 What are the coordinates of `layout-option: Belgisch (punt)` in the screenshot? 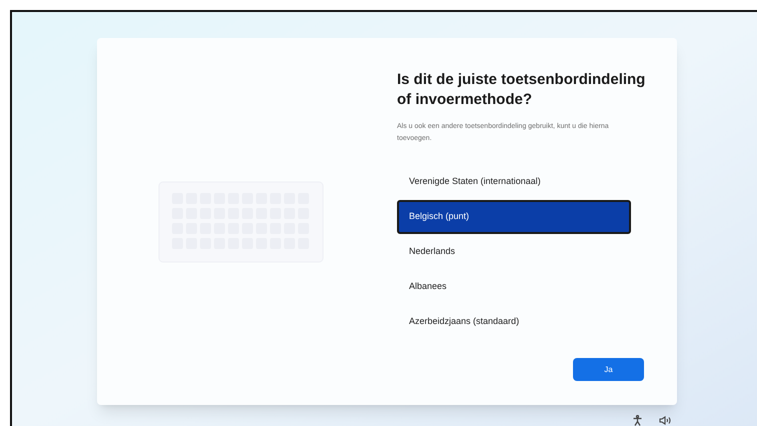 It's located at (514, 217).